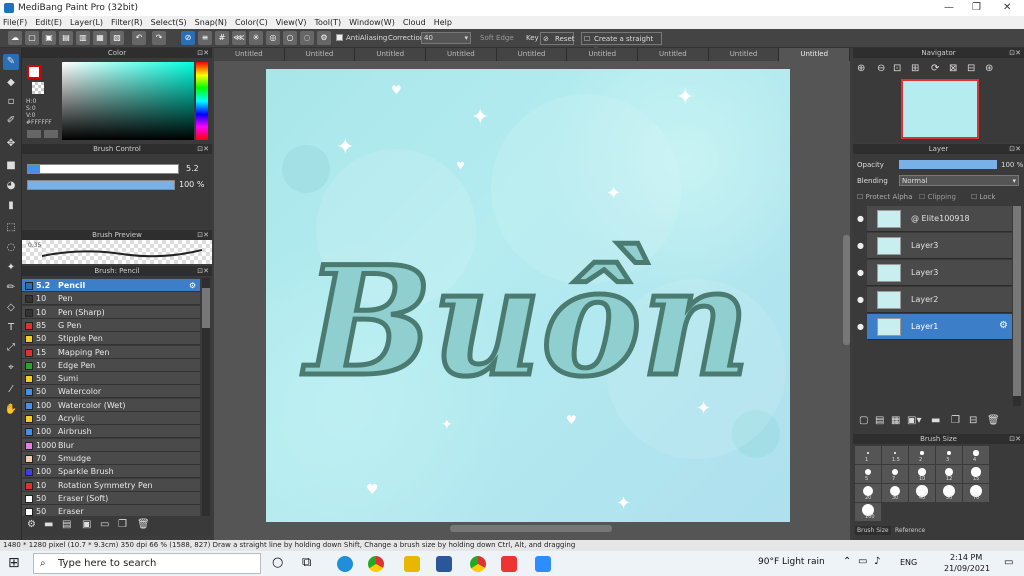 The image size is (1024, 576). I want to click on brush-opacity-slider, so click(101, 185).